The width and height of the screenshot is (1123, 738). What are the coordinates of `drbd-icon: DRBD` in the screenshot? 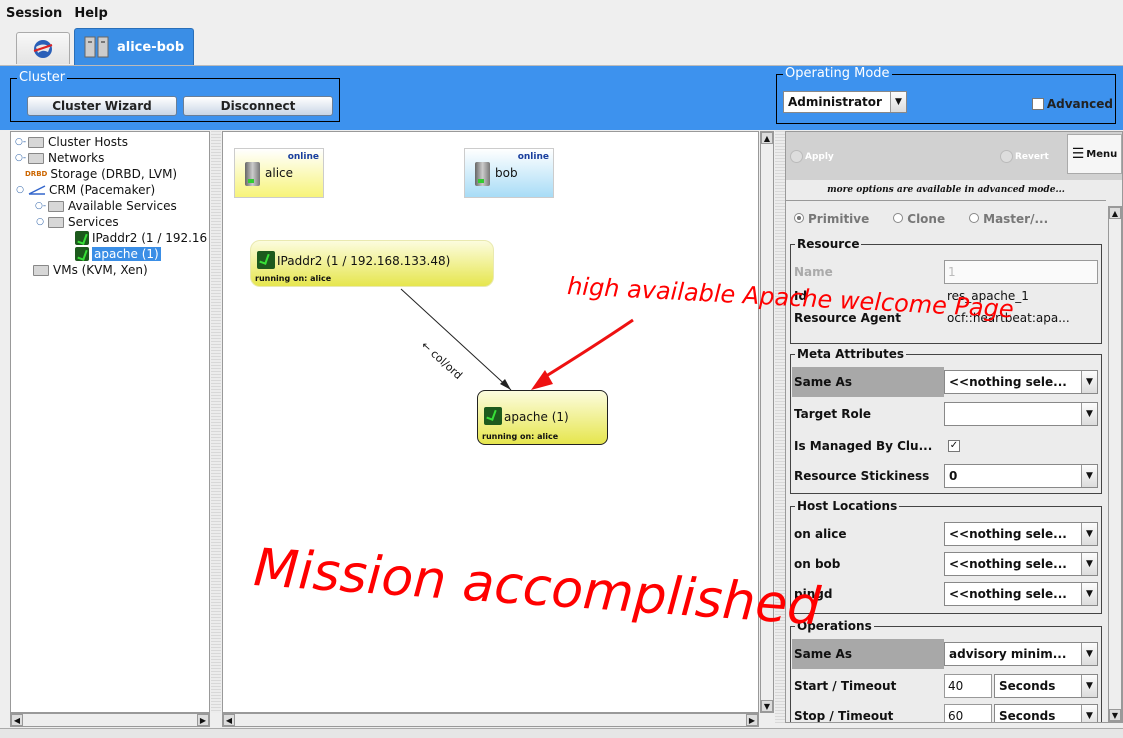 It's located at (36, 174).